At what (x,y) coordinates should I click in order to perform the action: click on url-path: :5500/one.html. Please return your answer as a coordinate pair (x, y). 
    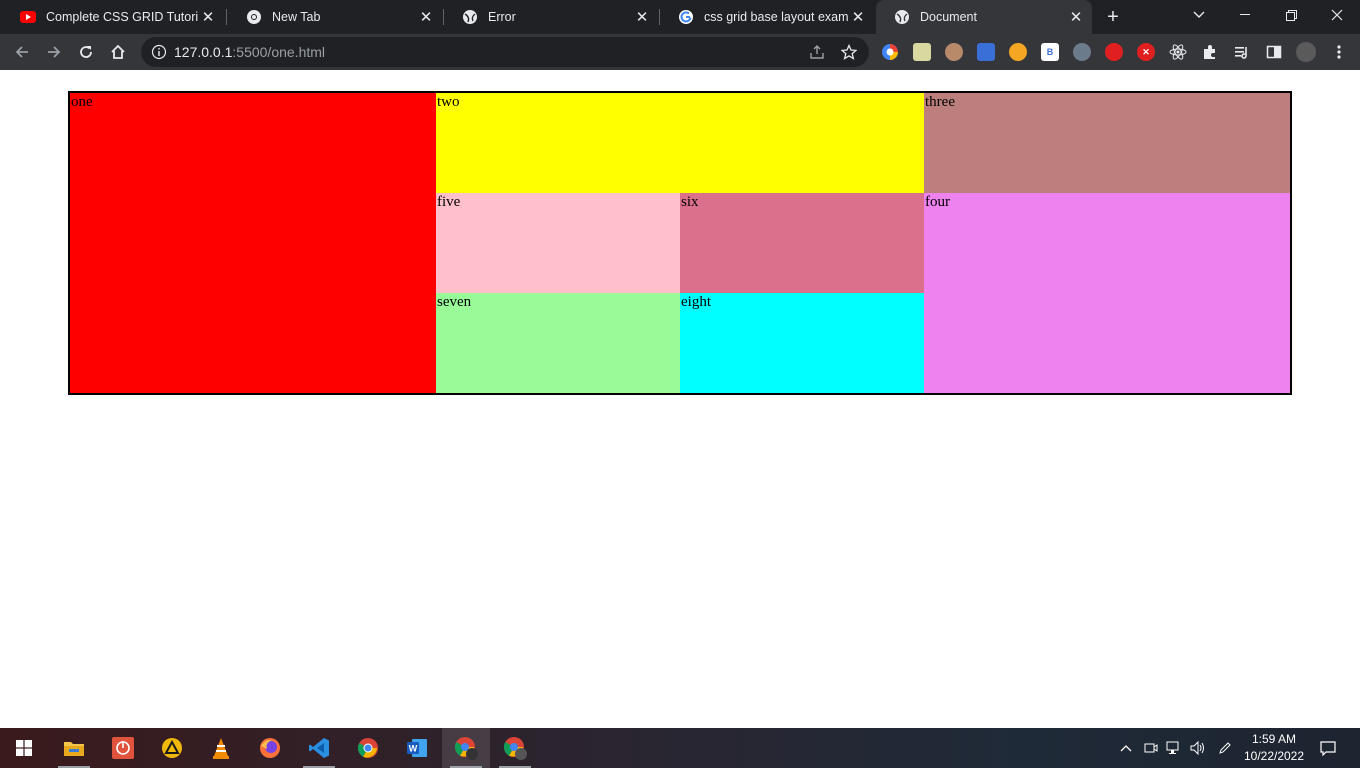
    Looking at the image, I should click on (279, 52).